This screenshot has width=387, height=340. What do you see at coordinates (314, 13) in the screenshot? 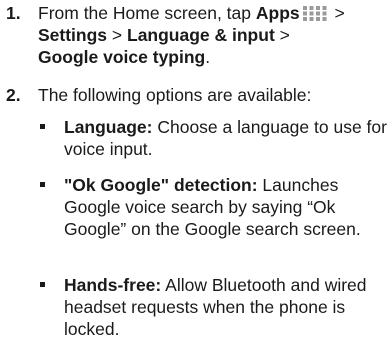
I see `apps-grid-icon` at bounding box center [314, 13].